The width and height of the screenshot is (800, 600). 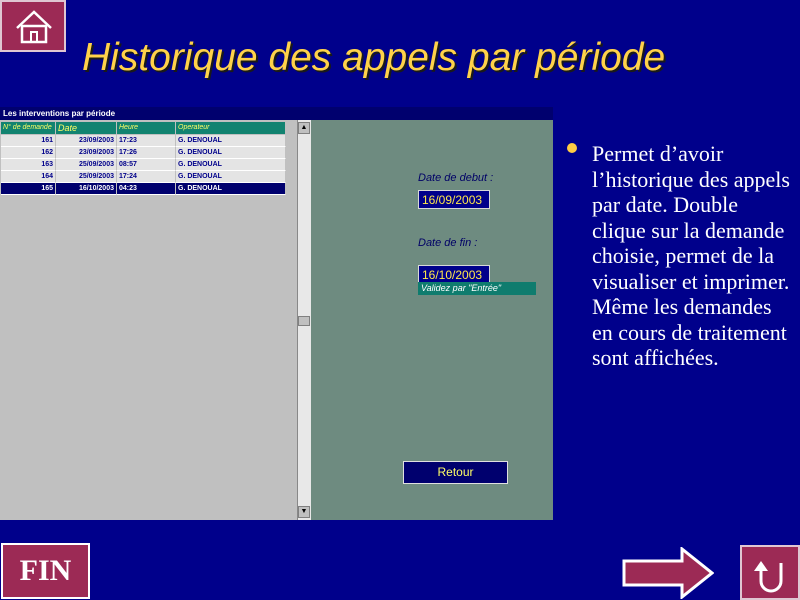 What do you see at coordinates (28, 128) in the screenshot?
I see `col-header-num: N° de demande` at bounding box center [28, 128].